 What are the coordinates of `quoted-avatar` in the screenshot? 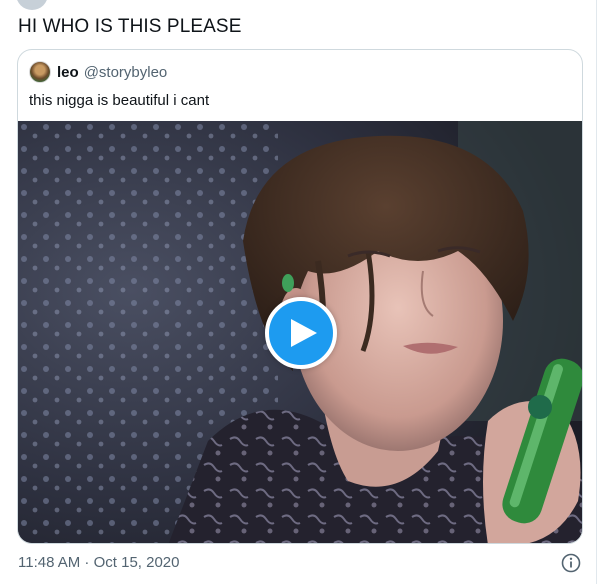 It's located at (40, 72).